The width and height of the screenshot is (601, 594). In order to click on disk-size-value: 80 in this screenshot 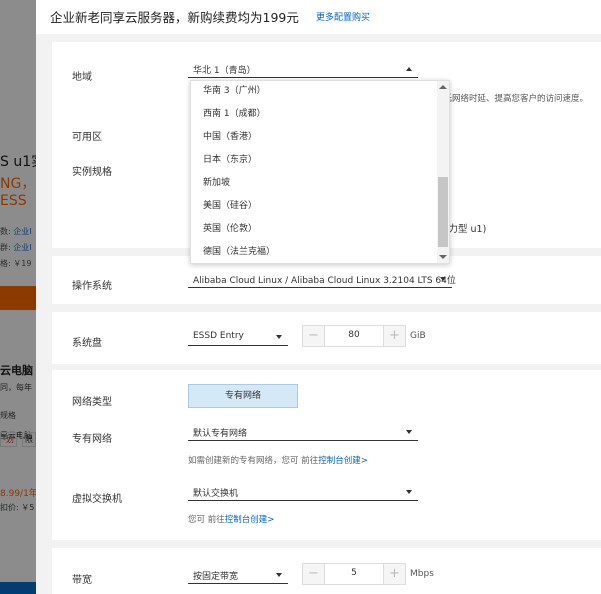, I will do `click(354, 335)`.